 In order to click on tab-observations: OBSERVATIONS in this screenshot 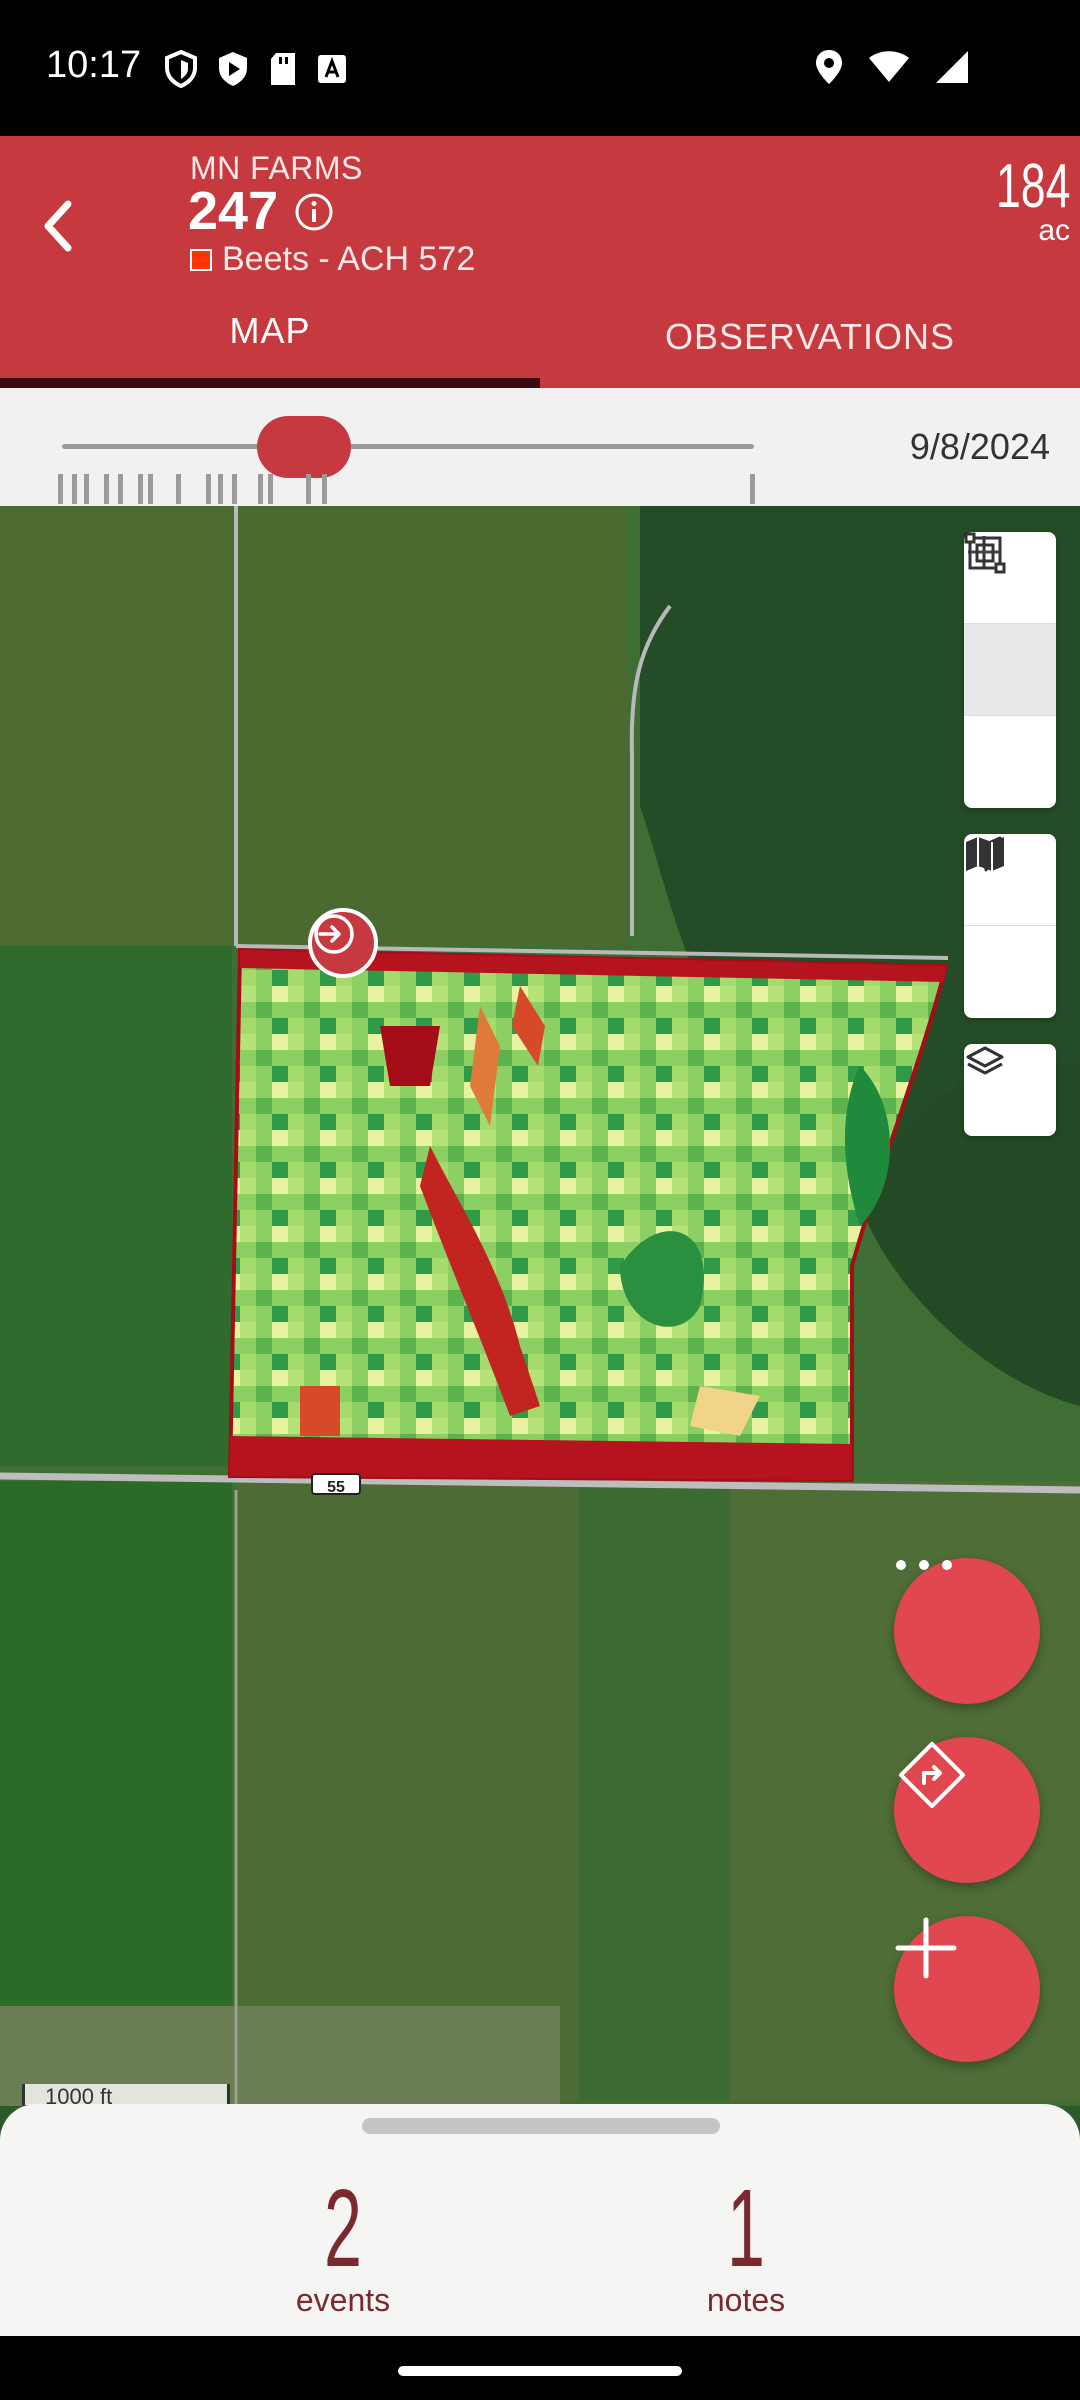, I will do `click(810, 344)`.